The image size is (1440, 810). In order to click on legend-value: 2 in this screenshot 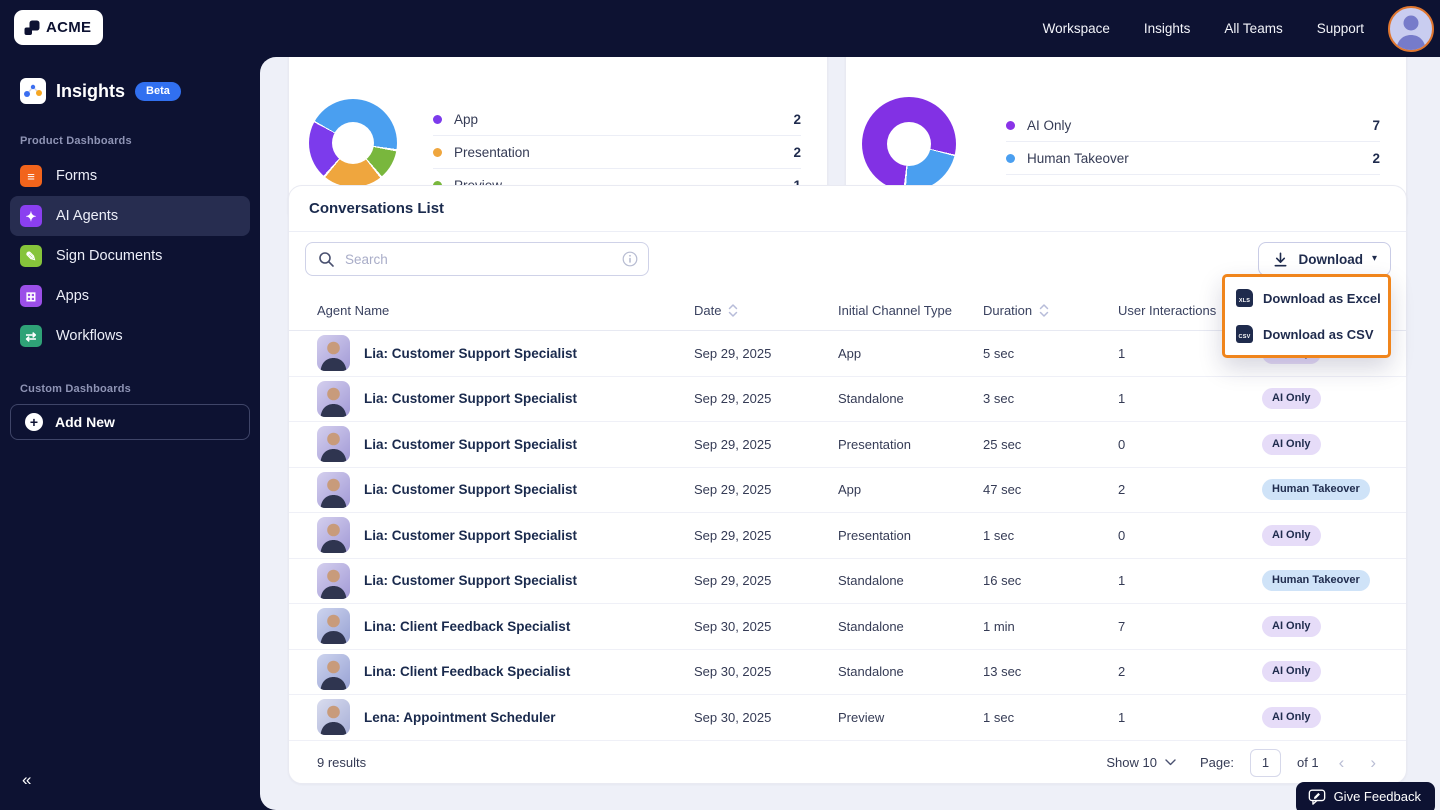, I will do `click(797, 119)`.